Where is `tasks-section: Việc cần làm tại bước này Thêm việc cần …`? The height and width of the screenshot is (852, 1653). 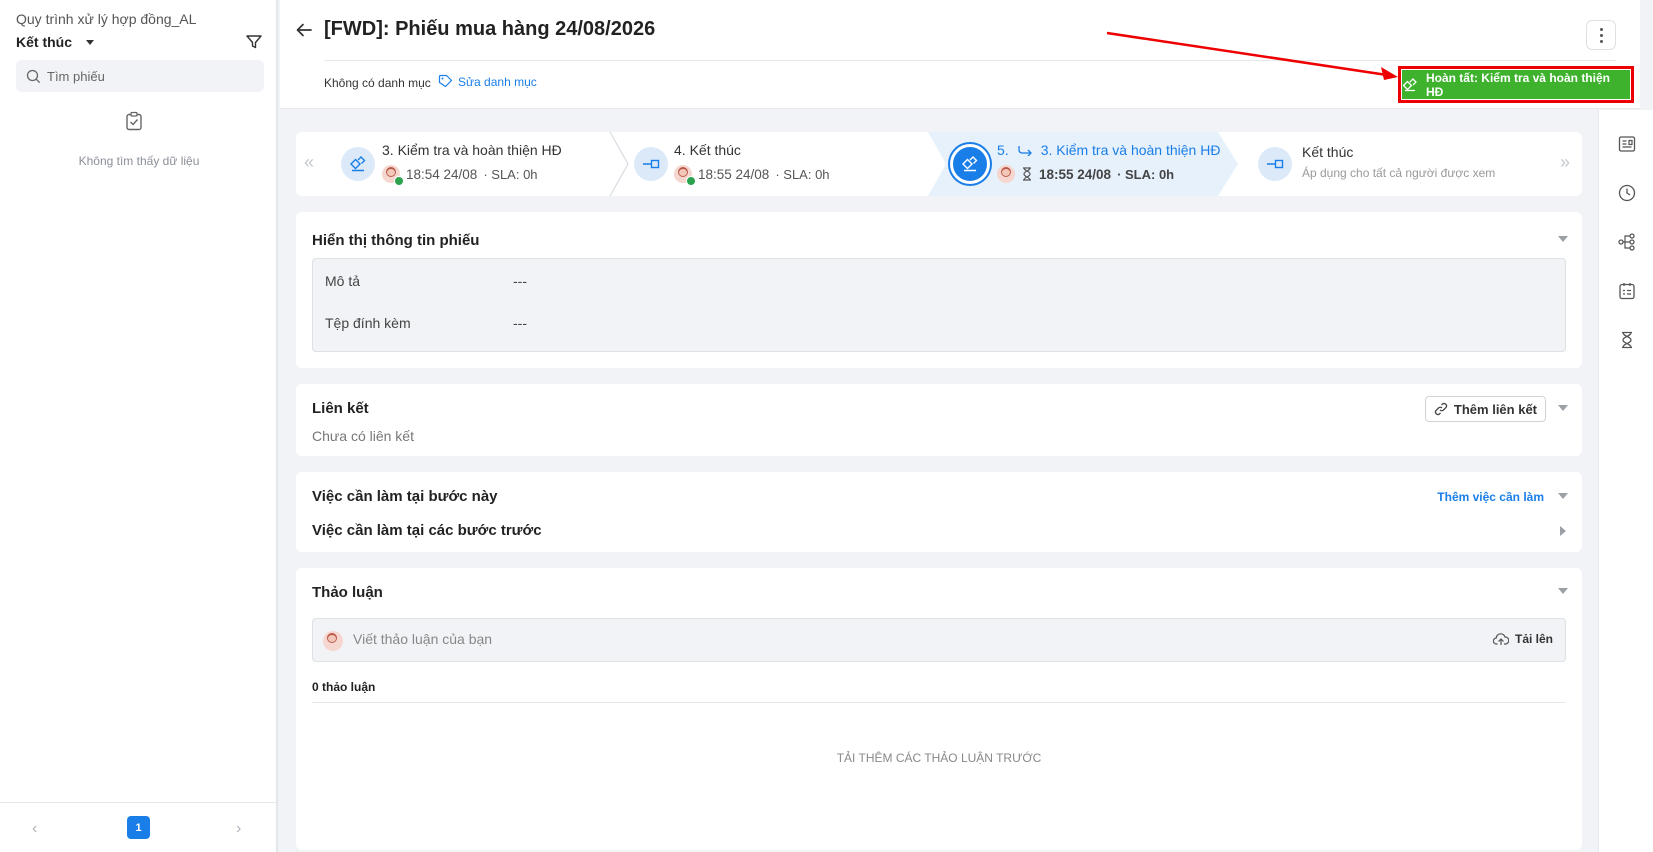
tasks-section: Việc cần làm tại bước này Thêm việc cần … is located at coordinates (939, 512).